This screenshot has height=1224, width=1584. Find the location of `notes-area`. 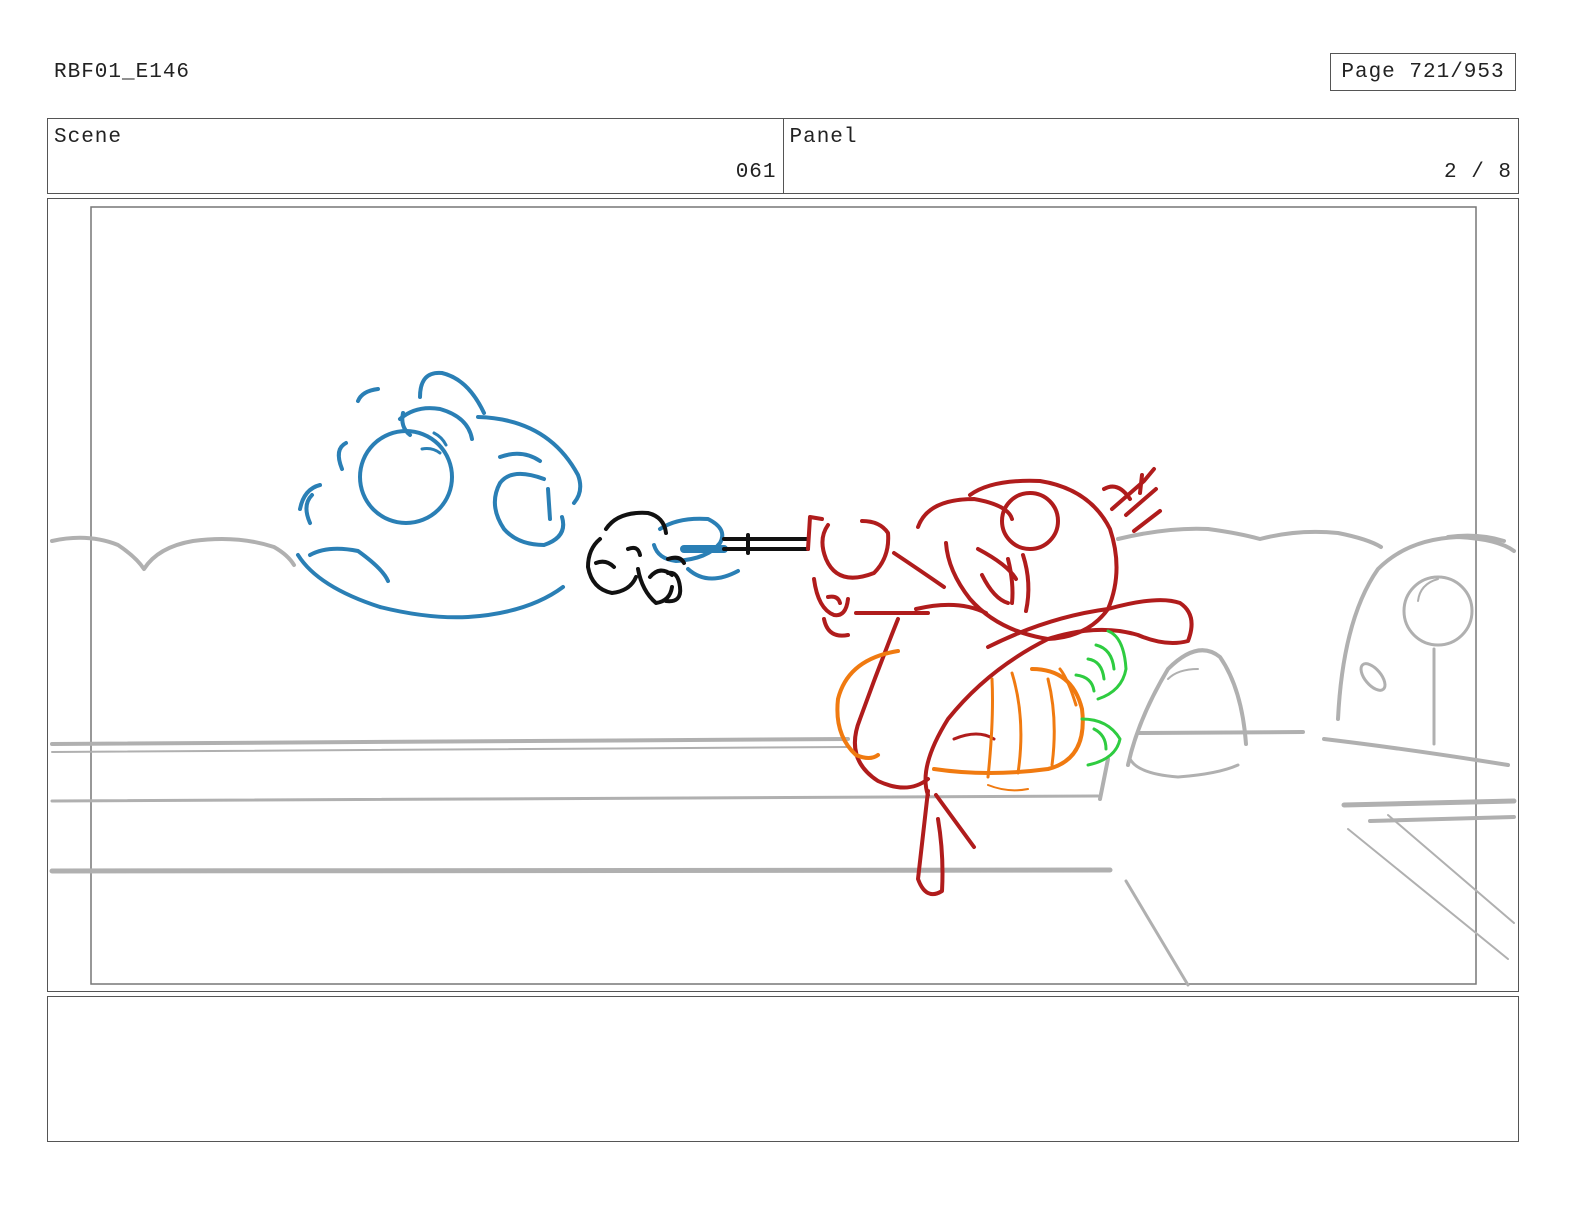

notes-area is located at coordinates (783, 1069).